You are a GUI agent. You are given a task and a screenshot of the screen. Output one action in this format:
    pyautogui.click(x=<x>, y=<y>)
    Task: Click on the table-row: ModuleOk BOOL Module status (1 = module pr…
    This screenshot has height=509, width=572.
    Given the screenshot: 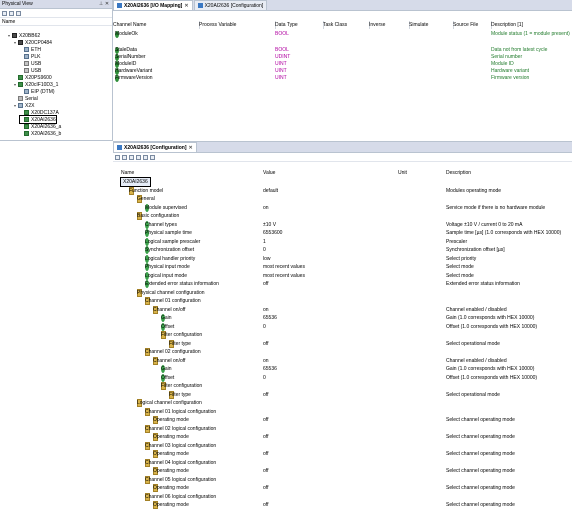 What is the action you would take?
    pyautogui.click(x=342, y=34)
    